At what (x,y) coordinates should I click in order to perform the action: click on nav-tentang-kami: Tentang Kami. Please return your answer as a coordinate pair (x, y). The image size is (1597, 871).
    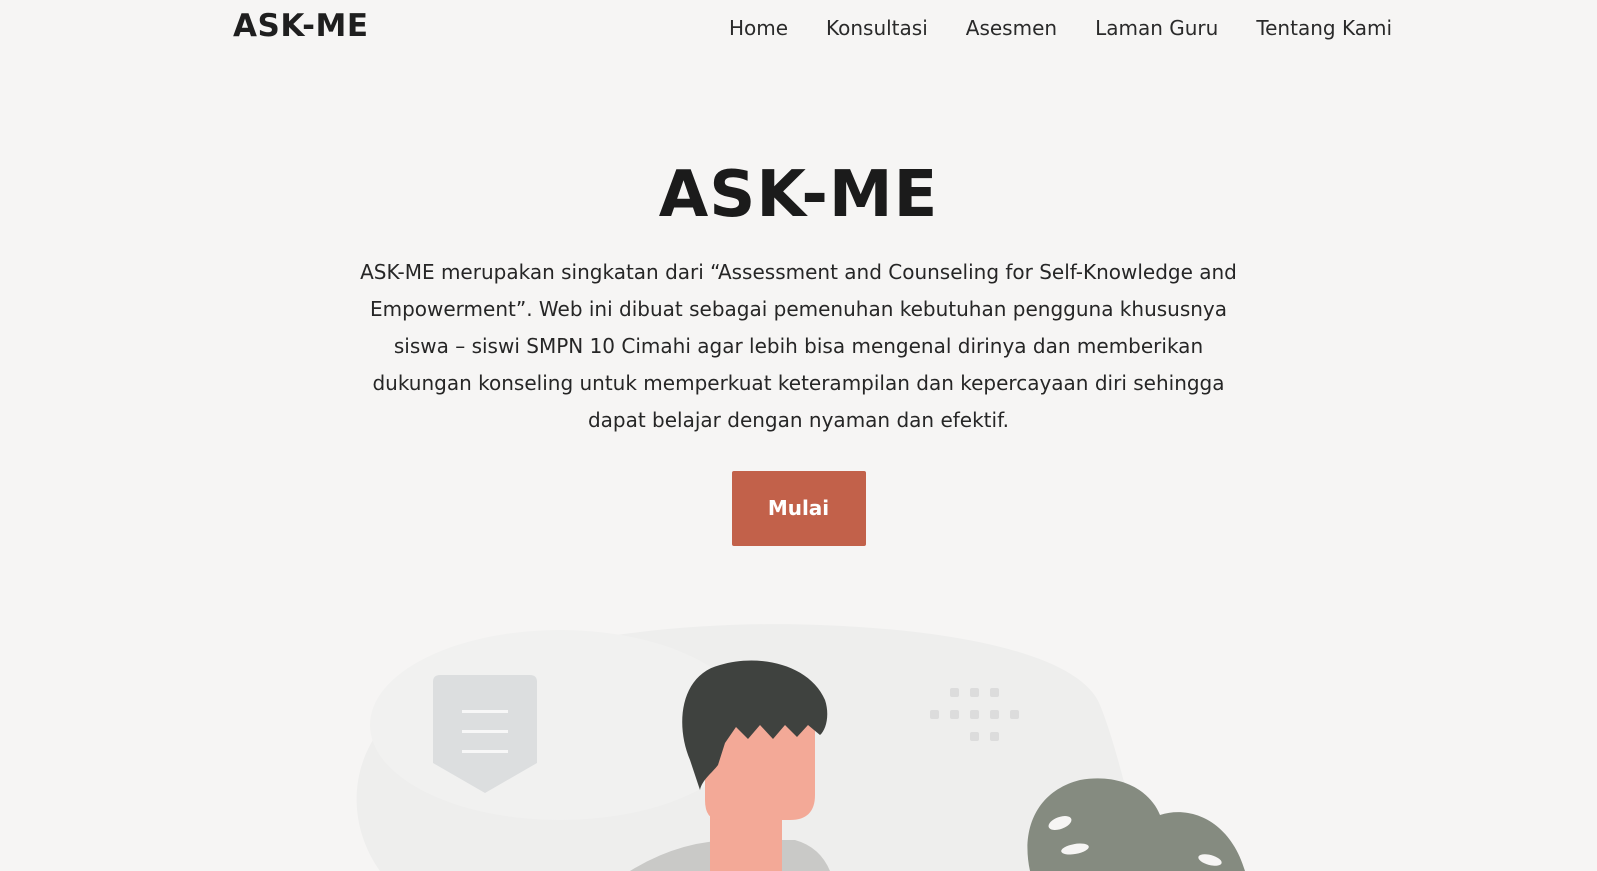
    Looking at the image, I should click on (1324, 28).